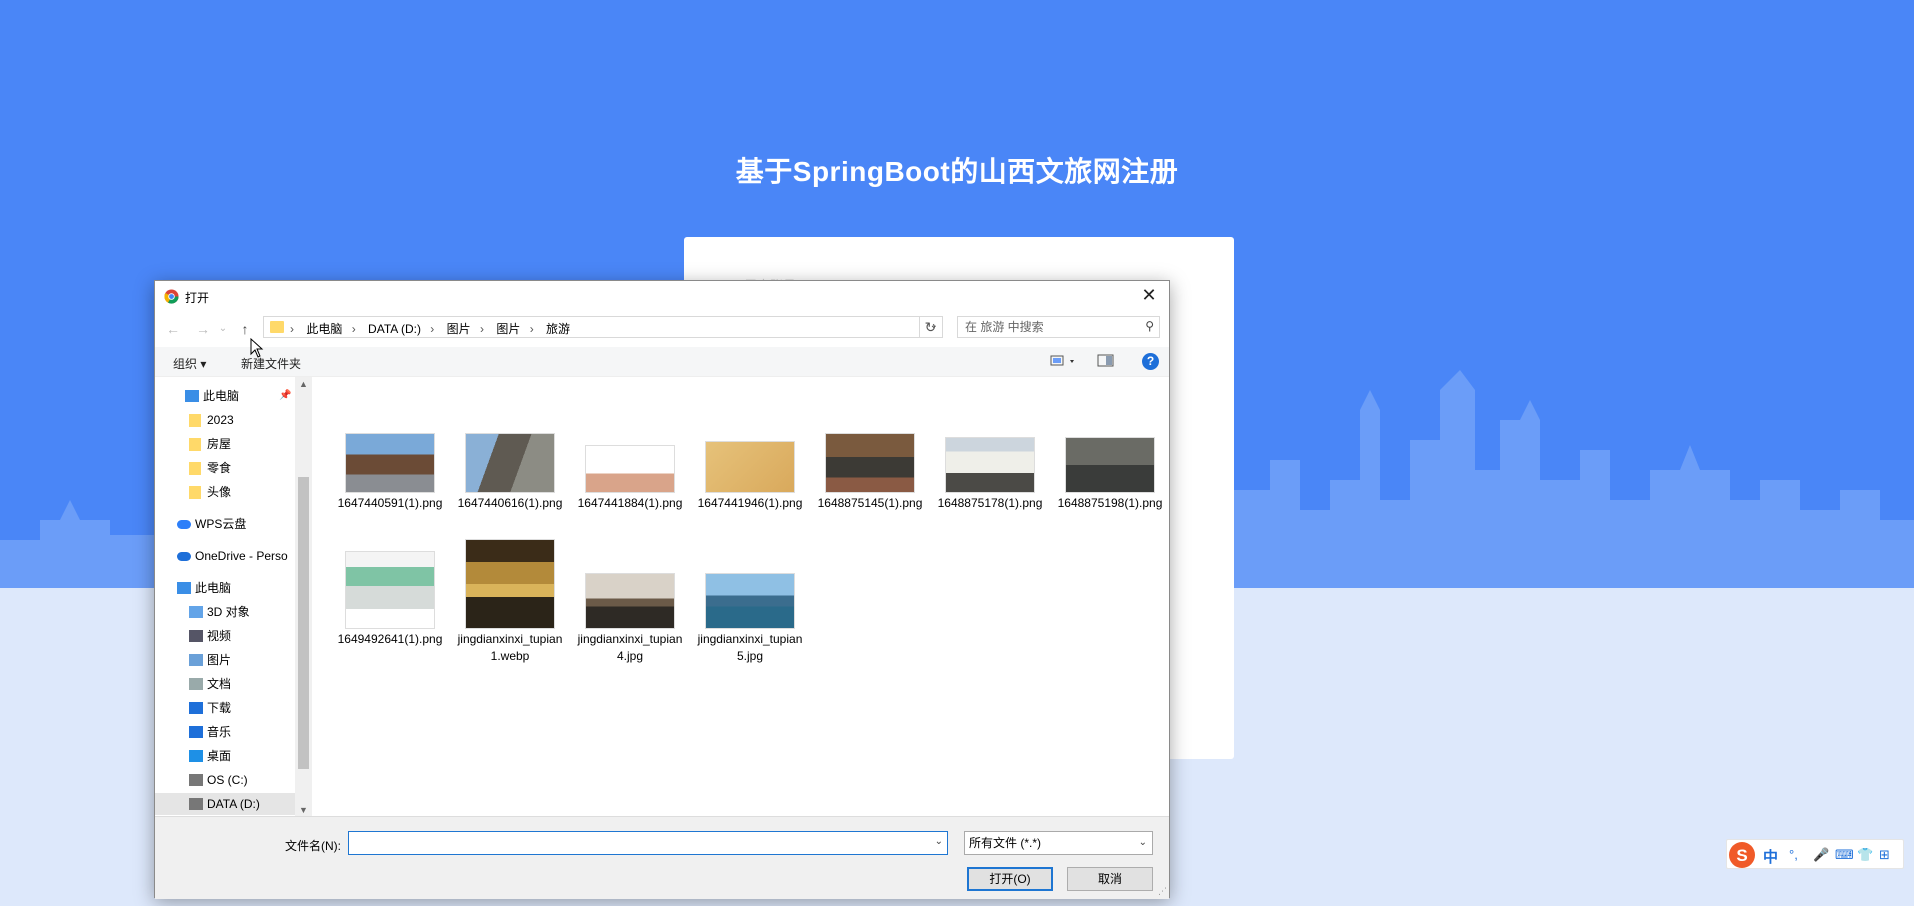 The width and height of the screenshot is (1914, 906). I want to click on sidebar-item: OneDrive - Perso, so click(225, 556).